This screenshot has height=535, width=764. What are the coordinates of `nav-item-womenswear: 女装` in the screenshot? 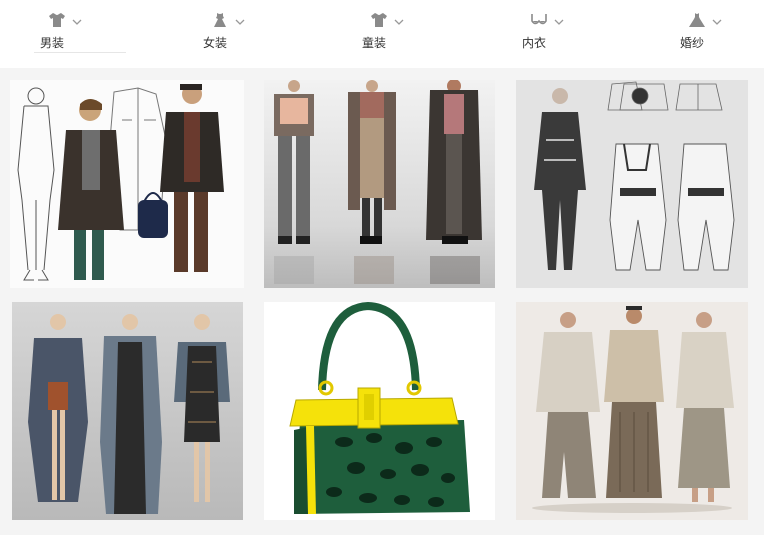 It's located at (238, 32).